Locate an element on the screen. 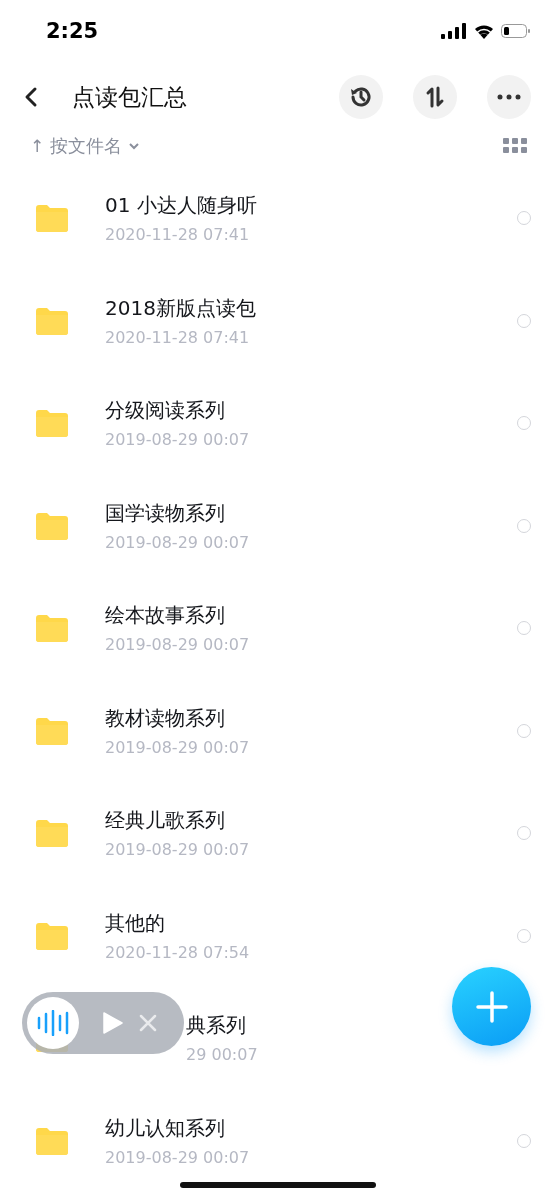  sort-button is located at coordinates (435, 97).